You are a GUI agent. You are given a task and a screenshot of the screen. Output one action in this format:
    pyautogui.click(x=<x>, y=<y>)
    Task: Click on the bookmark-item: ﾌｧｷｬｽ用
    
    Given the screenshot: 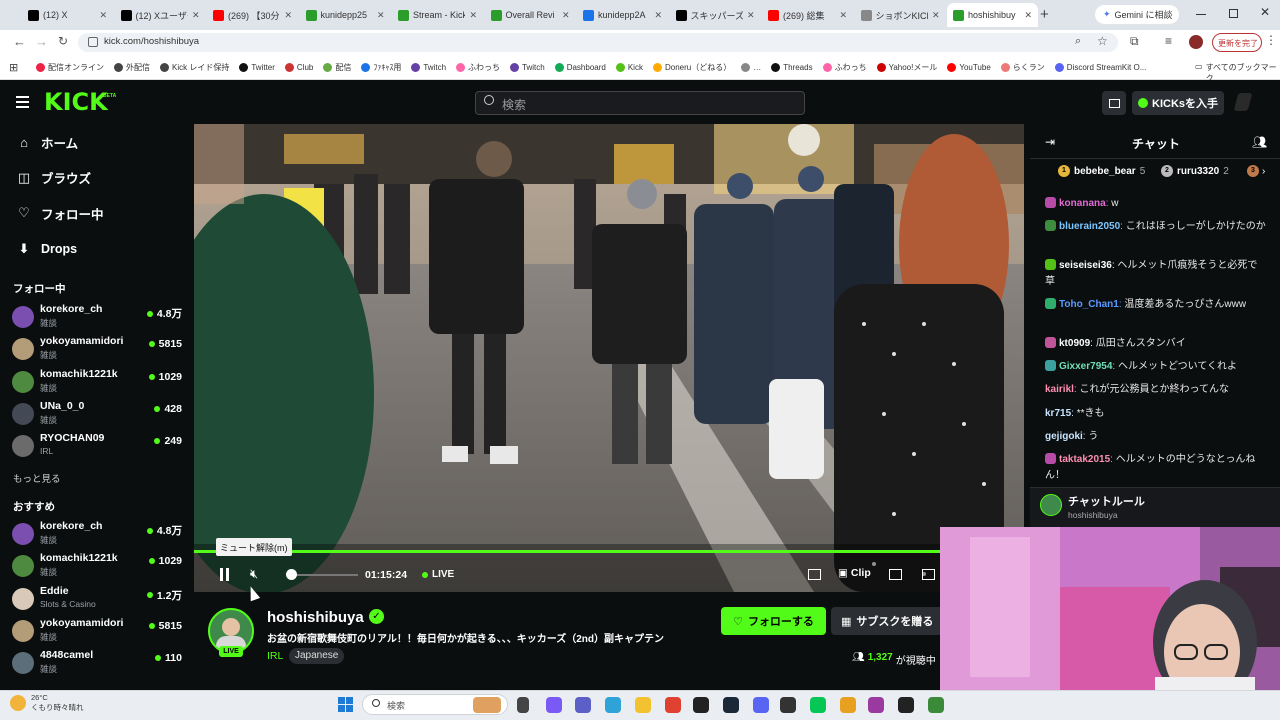 What is the action you would take?
    pyautogui.click(x=381, y=67)
    